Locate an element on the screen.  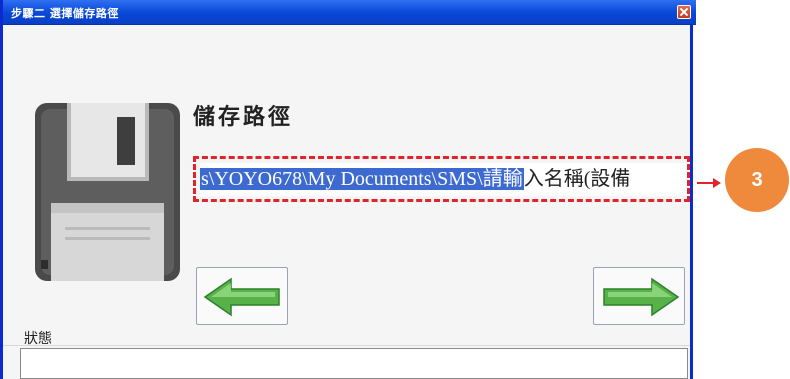
floppy-disk-icon is located at coordinates (107, 192).